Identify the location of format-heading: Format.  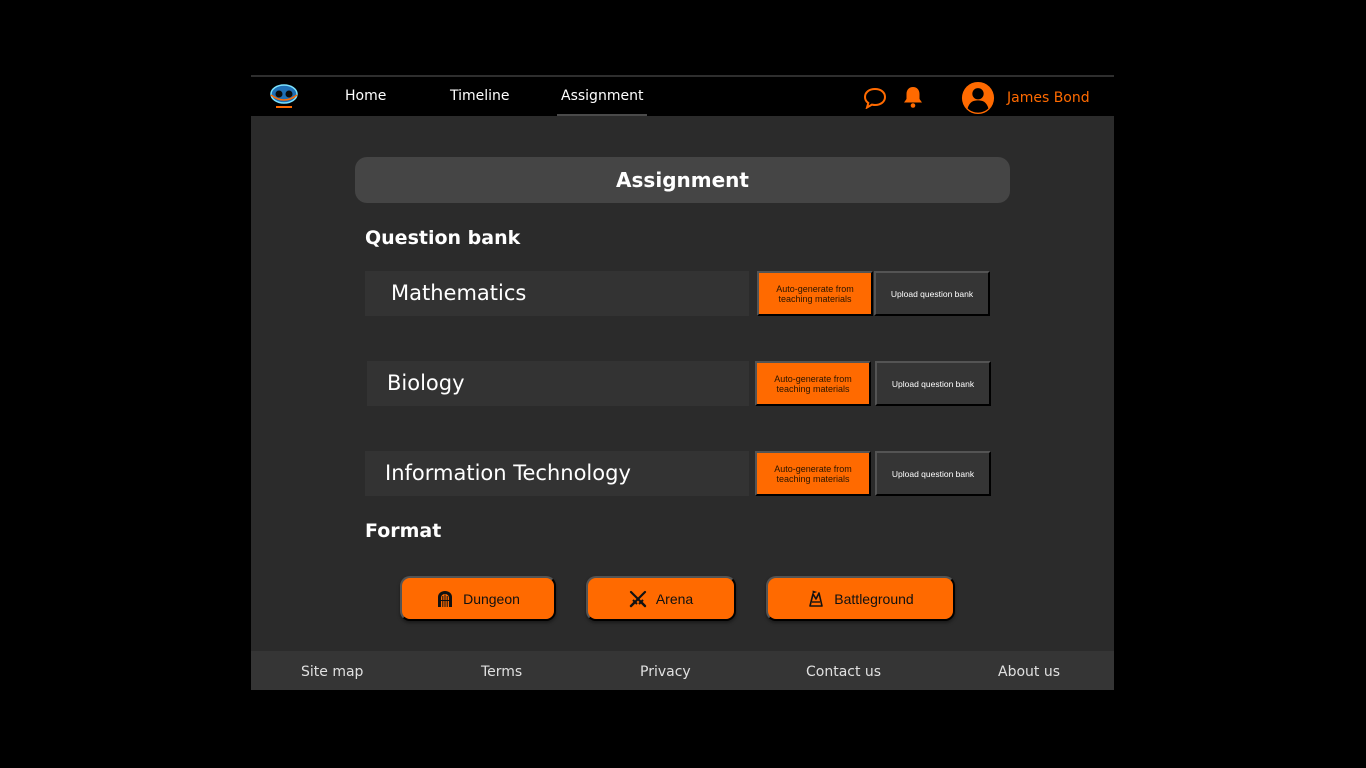
(403, 531).